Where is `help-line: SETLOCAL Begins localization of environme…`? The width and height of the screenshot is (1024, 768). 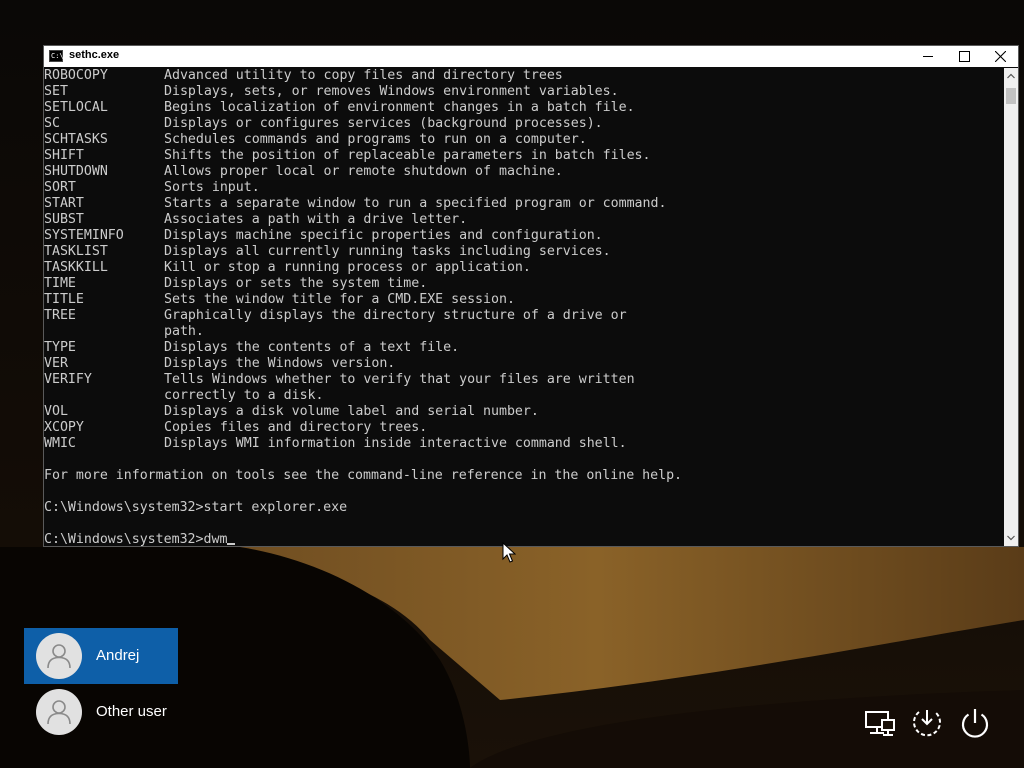 help-line: SETLOCAL Begins localization of environme… is located at coordinates (524, 108).